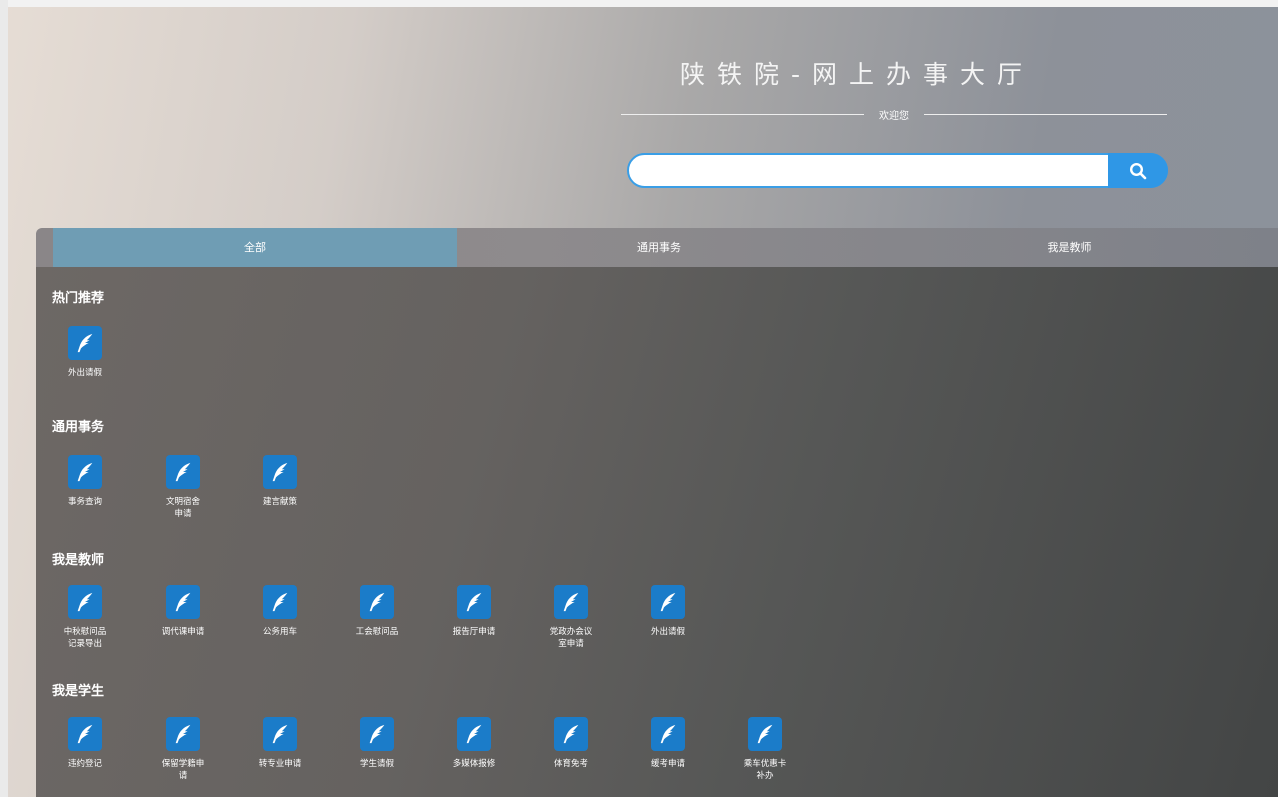 The width and height of the screenshot is (1278, 797). I want to click on service-tile: 保留学籍申请, so click(183, 749).